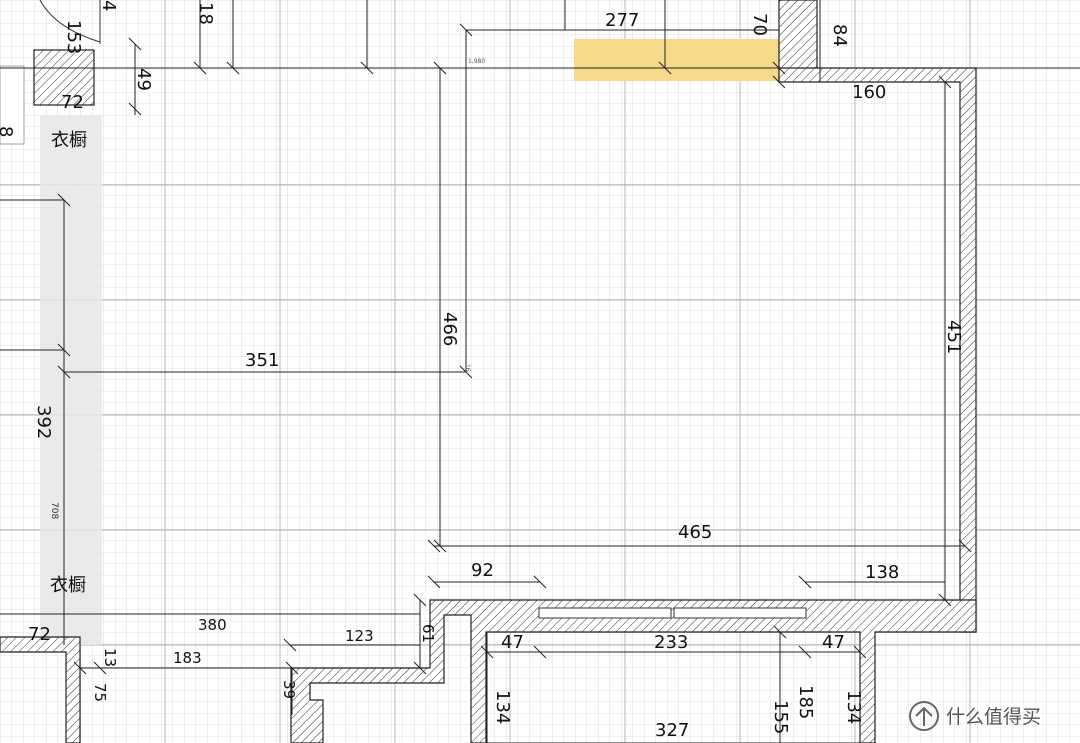  Describe the element at coordinates (71, 380) in the screenshot. I see `wardrobe-strip` at that location.